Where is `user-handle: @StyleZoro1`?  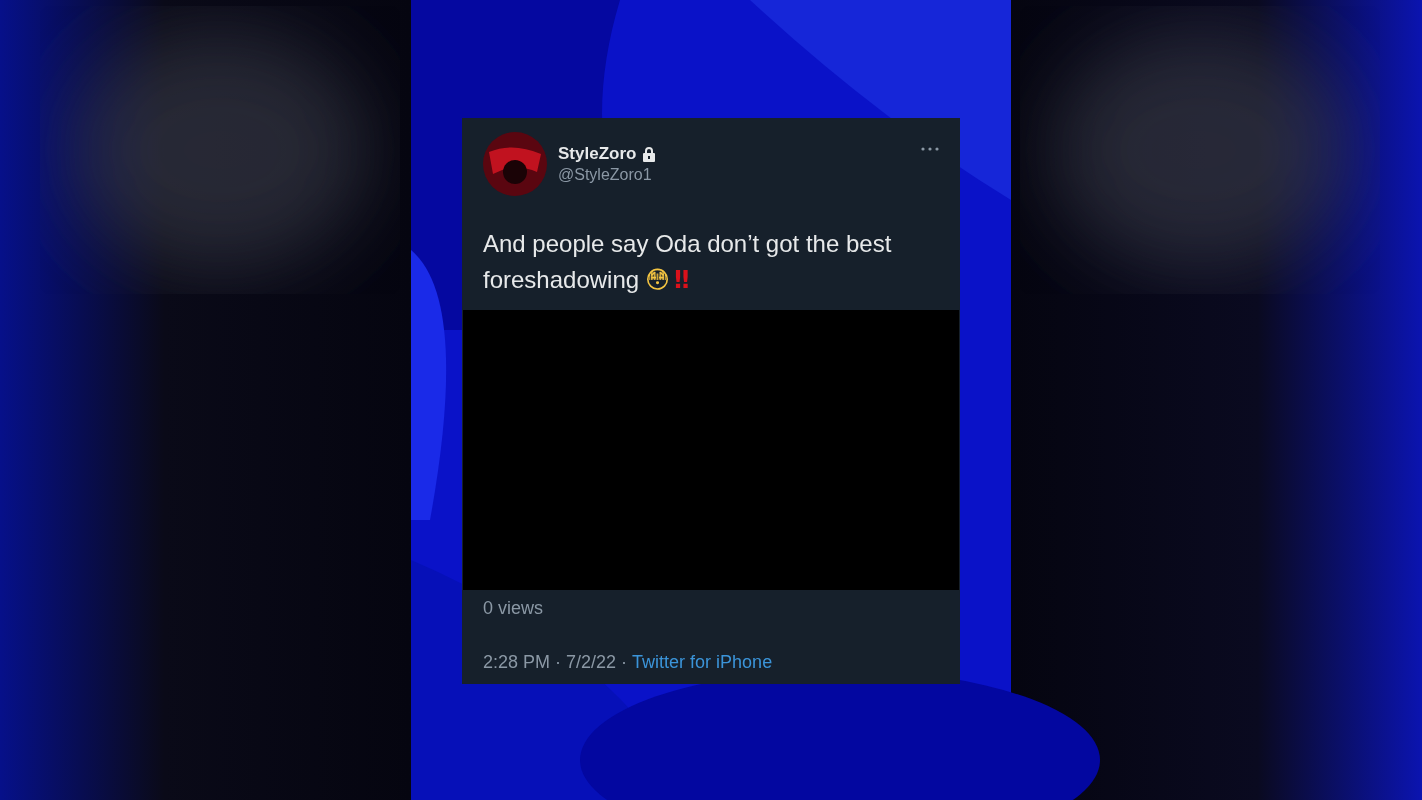
user-handle: @StyleZoro1 is located at coordinates (608, 175).